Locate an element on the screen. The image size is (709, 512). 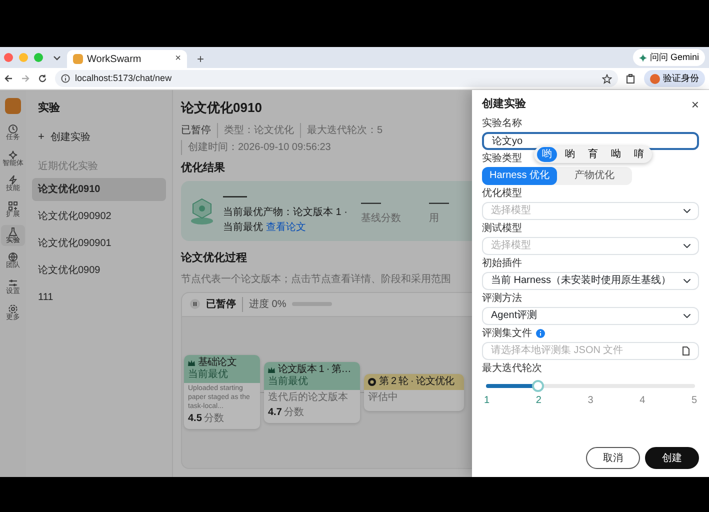
candidate-option: 喲 is located at coordinates (570, 154).